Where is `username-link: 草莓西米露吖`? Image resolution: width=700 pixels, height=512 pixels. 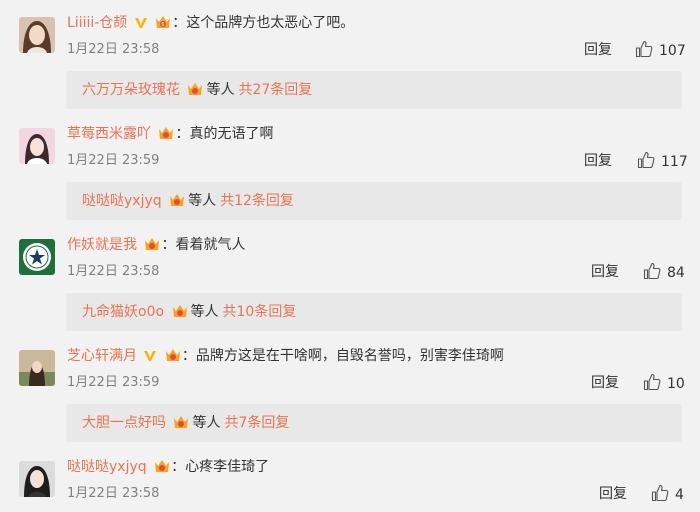
username-link: 草莓西米露吖 is located at coordinates (109, 134).